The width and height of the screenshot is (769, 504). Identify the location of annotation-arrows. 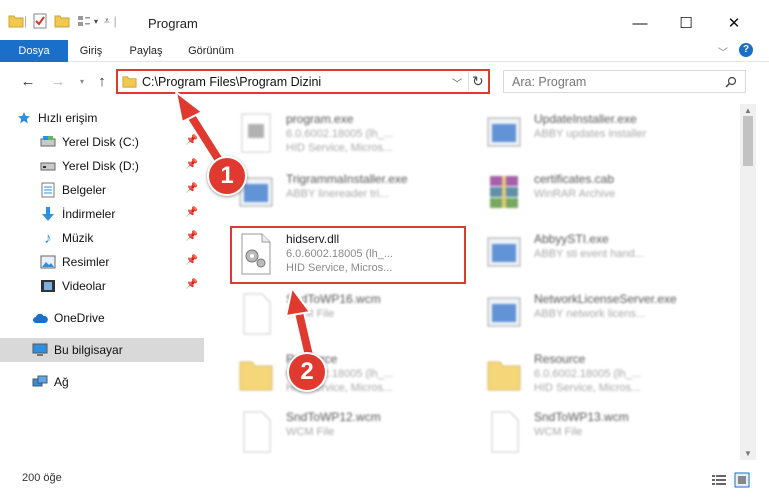
(245, 227).